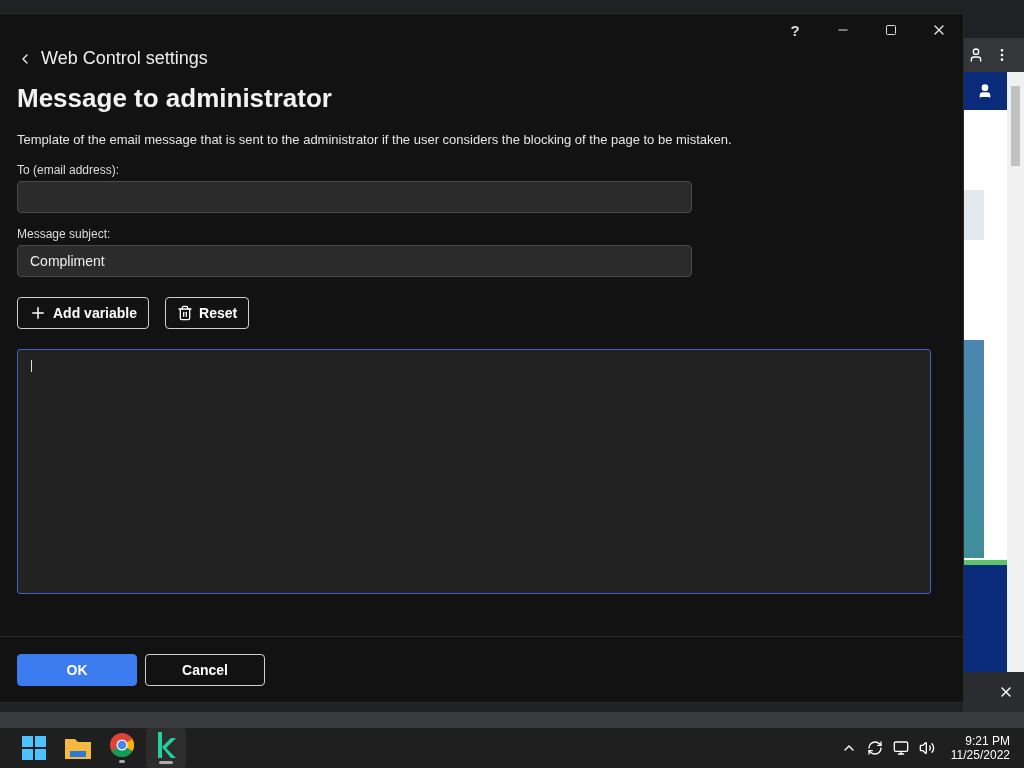 The width and height of the screenshot is (1024, 768). I want to click on cancel-button: Cancel, so click(205, 669).